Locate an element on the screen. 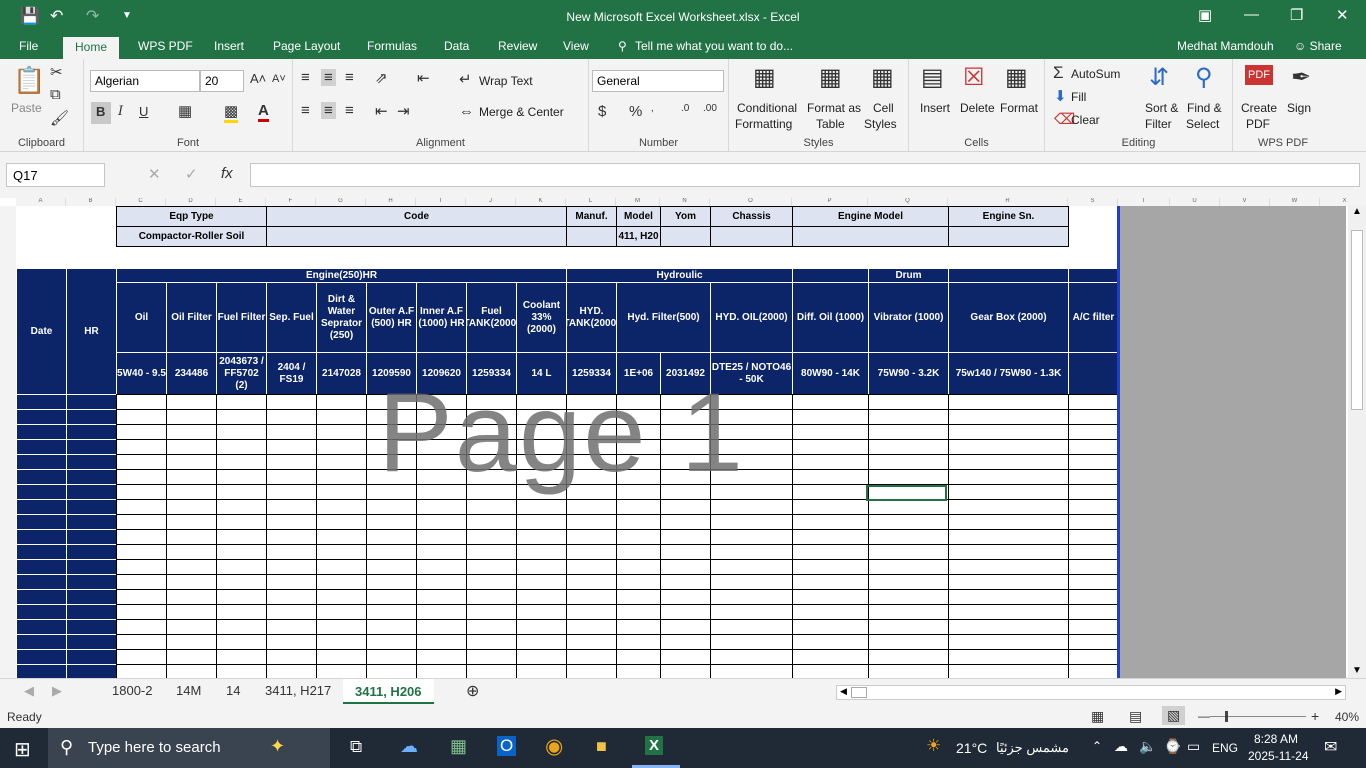  column-header: C is located at coordinates (141, 202).